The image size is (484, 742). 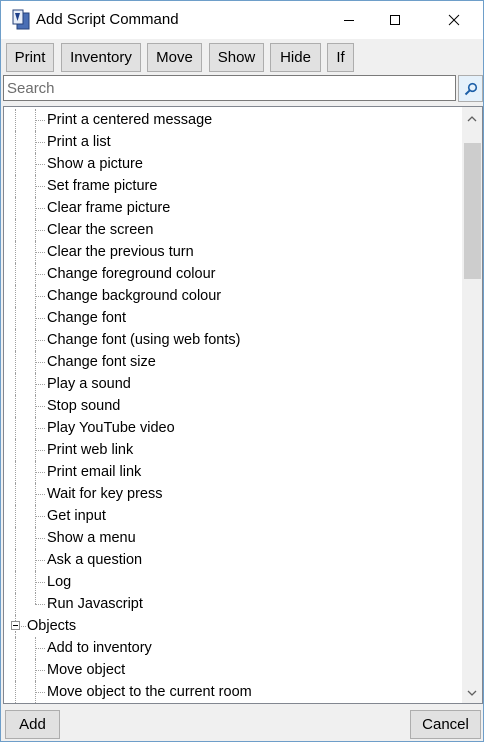 I want to click on chevron-down-icon, so click(x=472, y=693).